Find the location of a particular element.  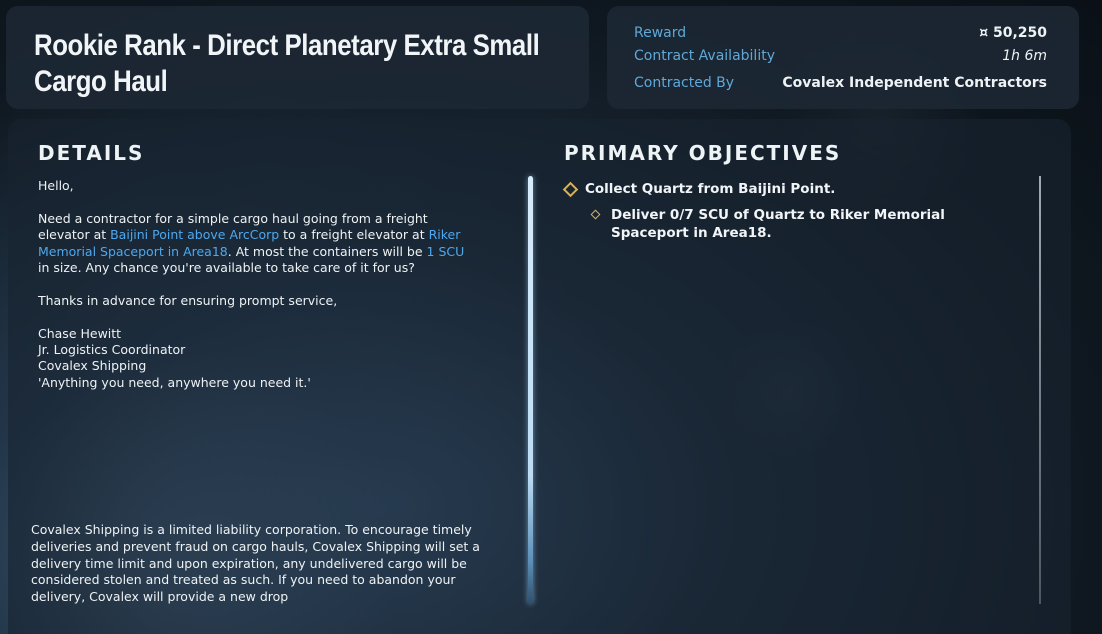

signature-title: Jr. Logistics Coordinator is located at coordinates (112, 350).